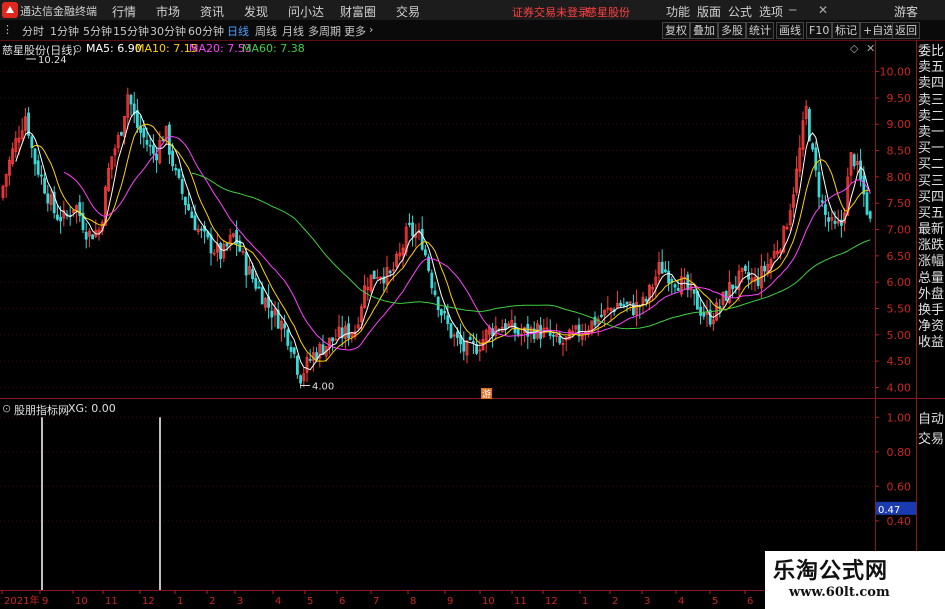 Image resolution: width=945 pixels, height=609 pixels. Describe the element at coordinates (450, 601) in the screenshot. I see `xtick-label-13: 9` at that location.